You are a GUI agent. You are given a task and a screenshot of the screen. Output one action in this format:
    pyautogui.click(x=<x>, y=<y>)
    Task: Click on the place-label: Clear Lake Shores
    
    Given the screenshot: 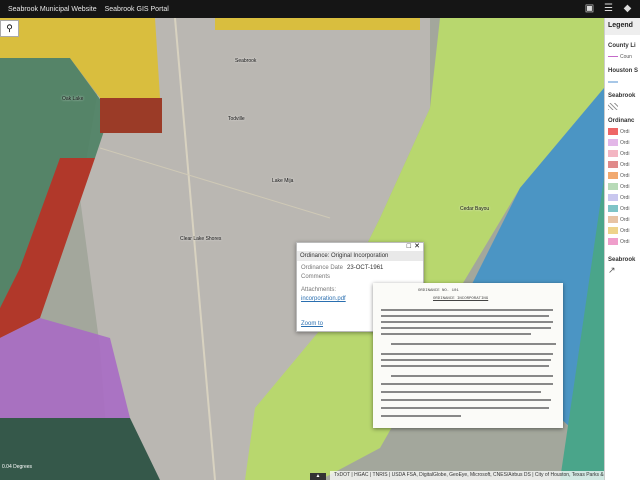 What is the action you would take?
    pyautogui.click(x=201, y=239)
    